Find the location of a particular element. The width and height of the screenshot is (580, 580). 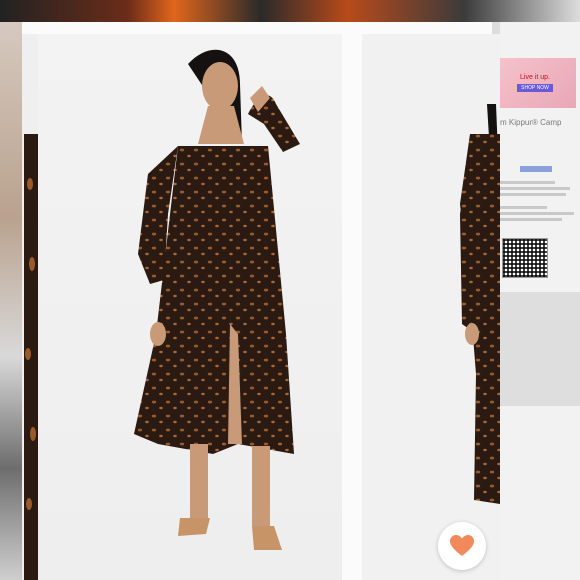

background-top-strip is located at coordinates (290, 11).